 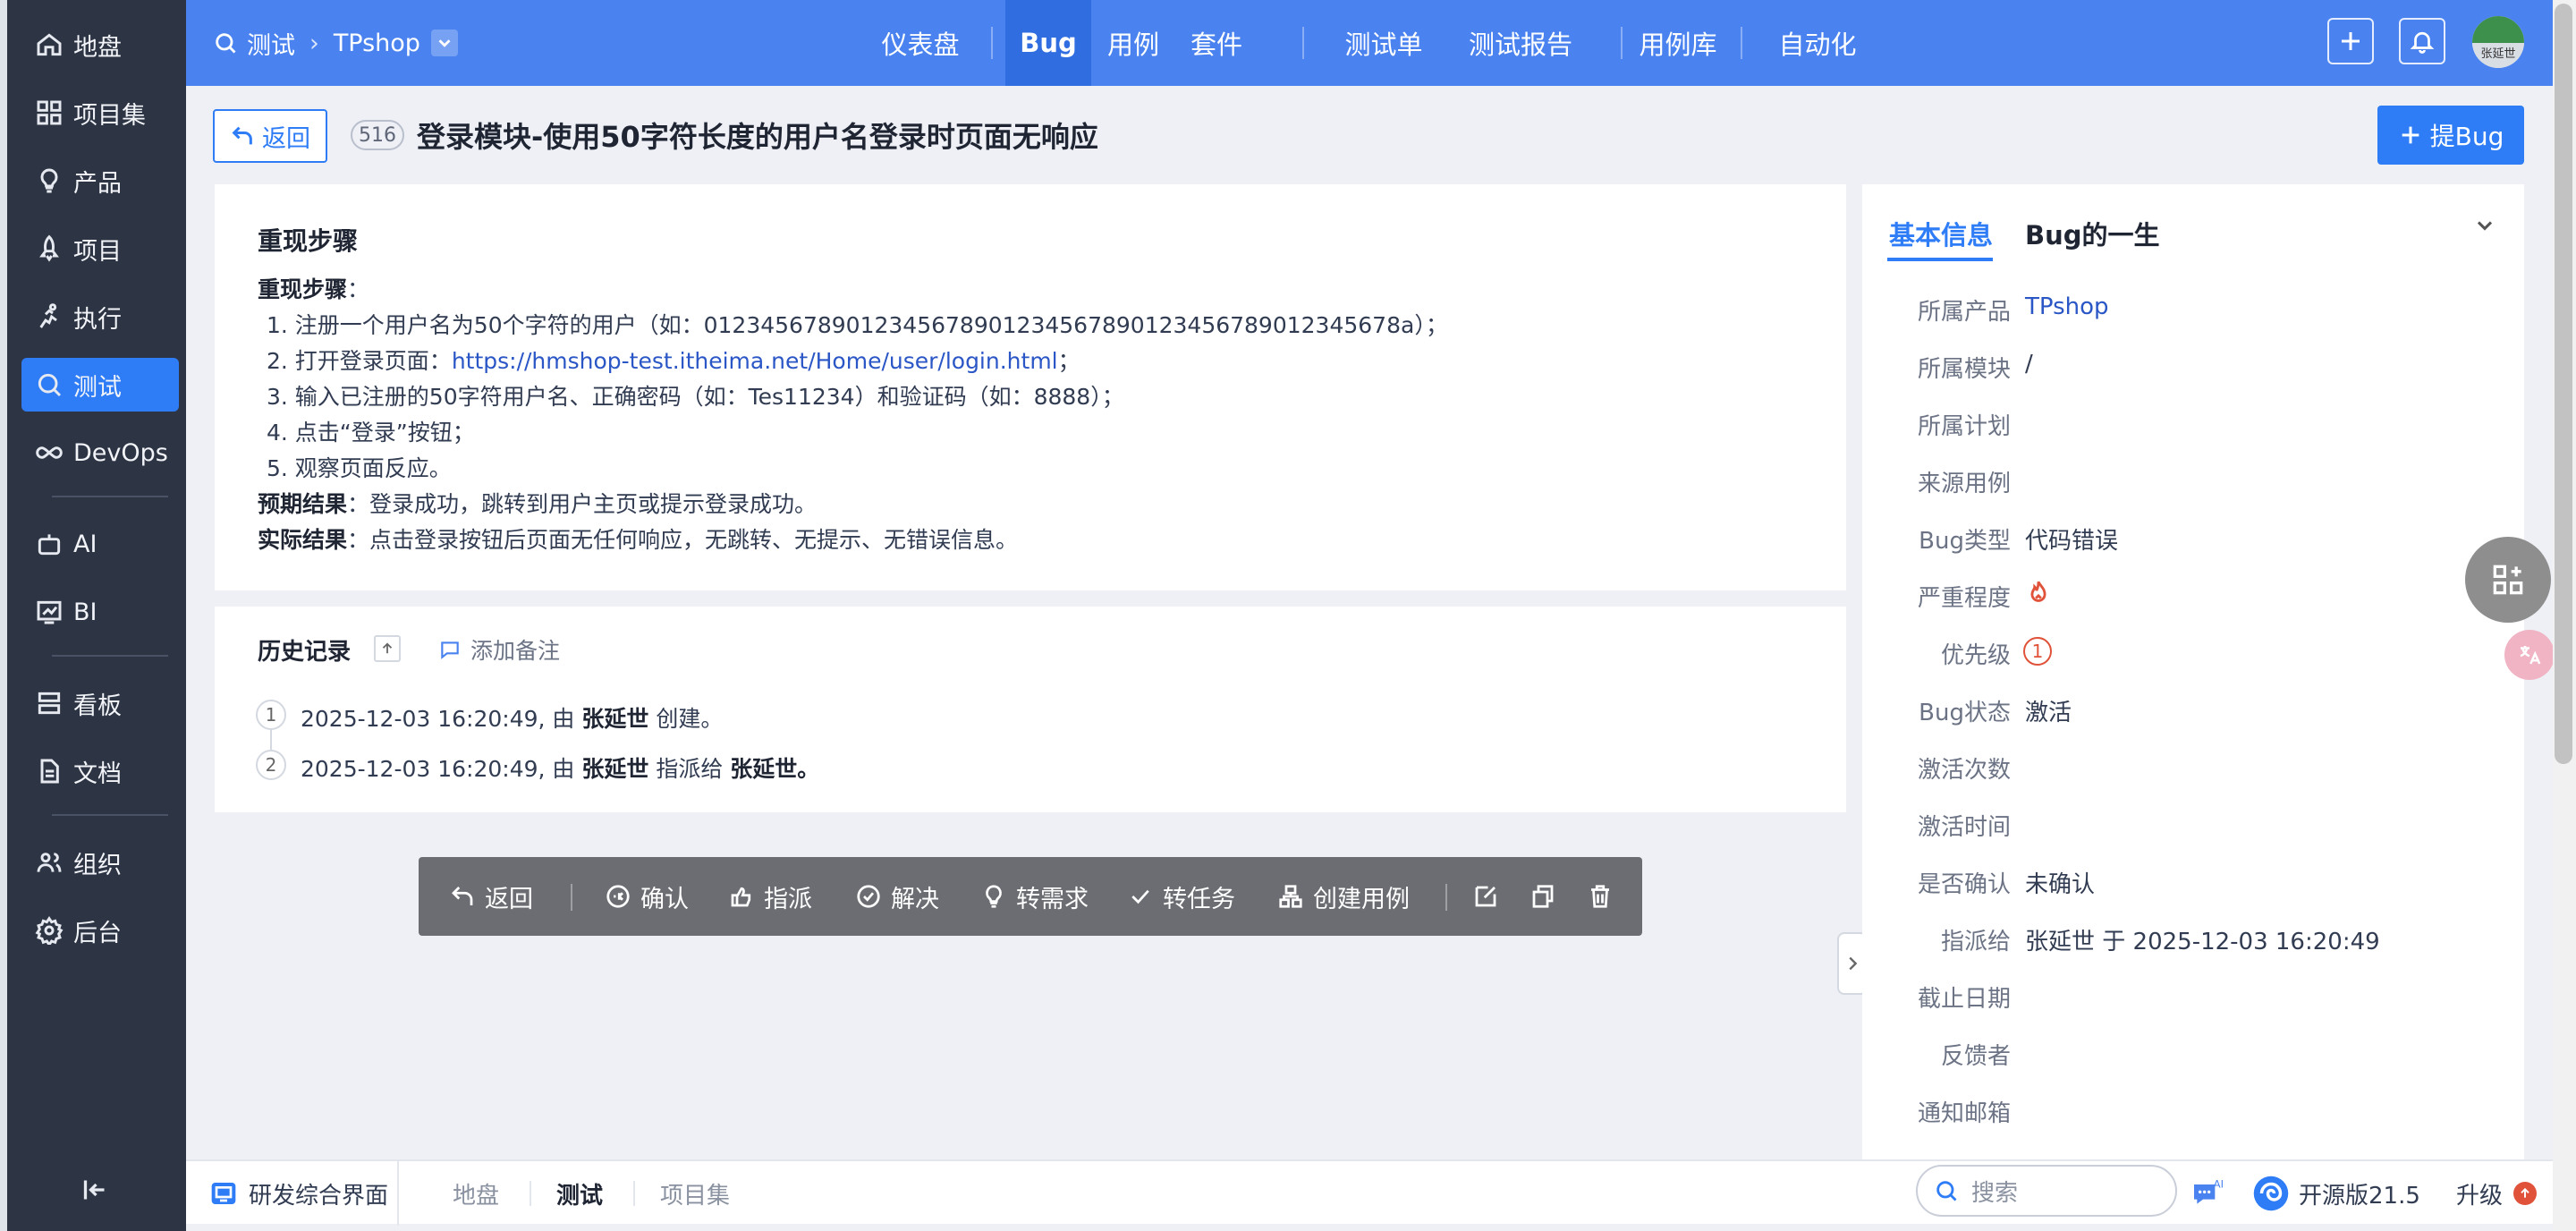 What do you see at coordinates (2498, 42) in the screenshot?
I see `avatar: 张延世` at bounding box center [2498, 42].